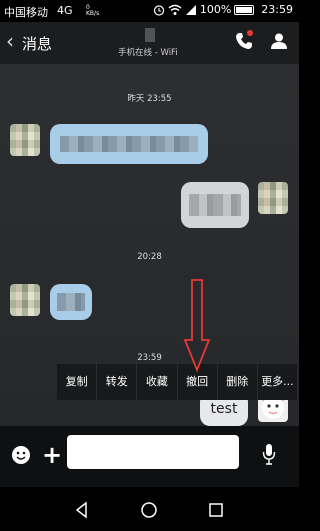  Describe the element at coordinates (277, 9) in the screenshot. I see `status-clock: 23:59` at that location.